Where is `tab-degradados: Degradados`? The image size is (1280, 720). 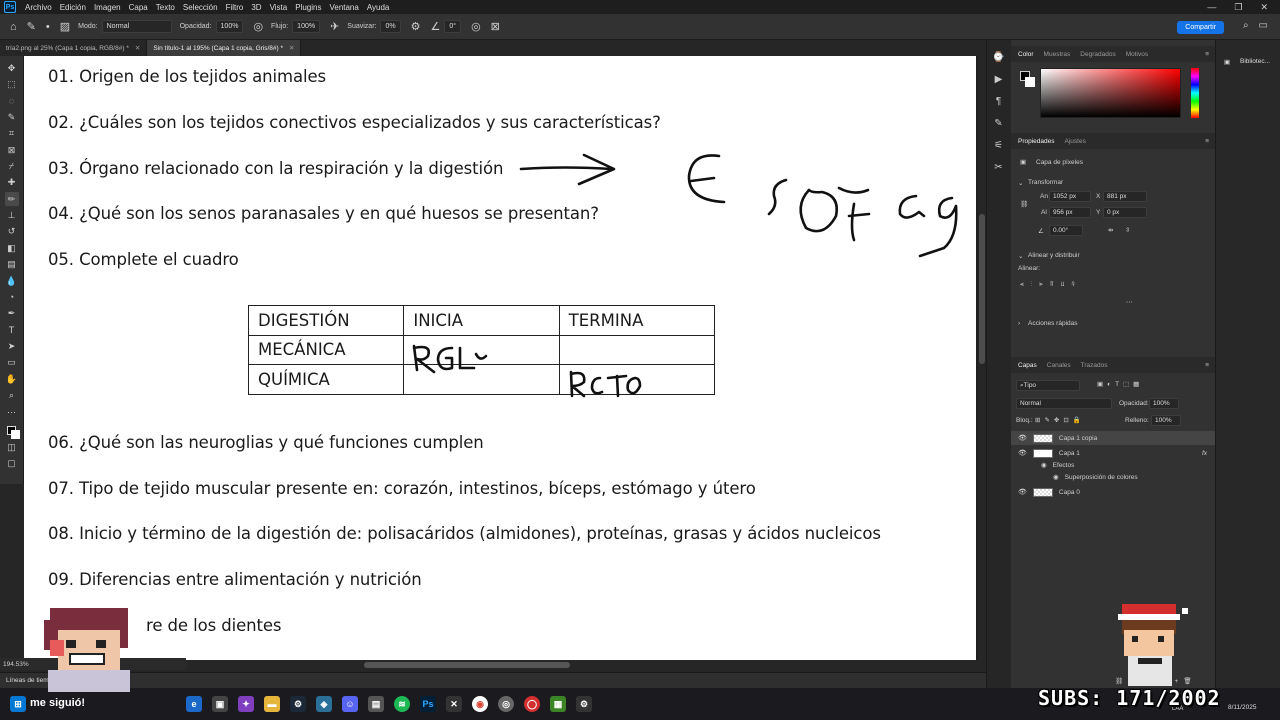 tab-degradados: Degradados is located at coordinates (1097, 54).